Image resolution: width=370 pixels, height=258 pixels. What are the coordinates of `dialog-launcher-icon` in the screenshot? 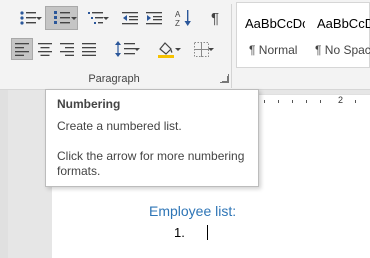 It's located at (224, 78).